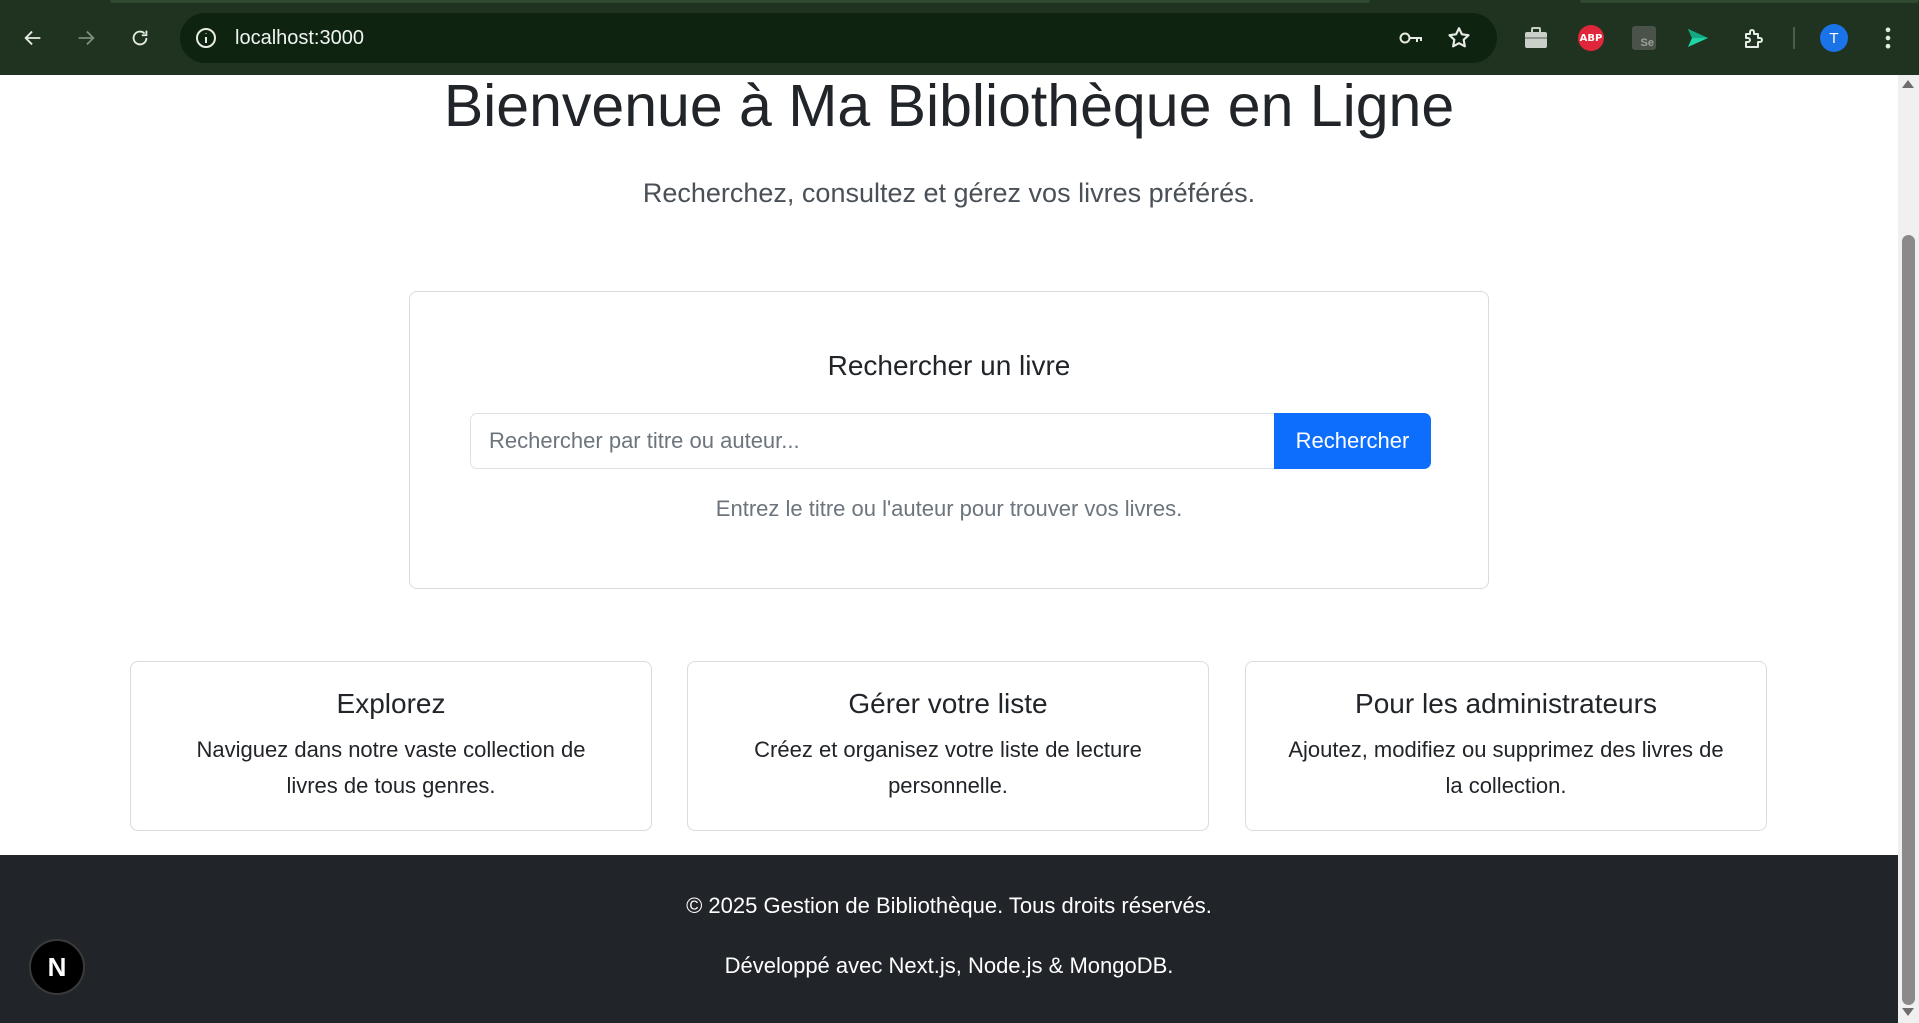  Describe the element at coordinates (1352, 441) in the screenshot. I see `search-button: Rechercher` at that location.